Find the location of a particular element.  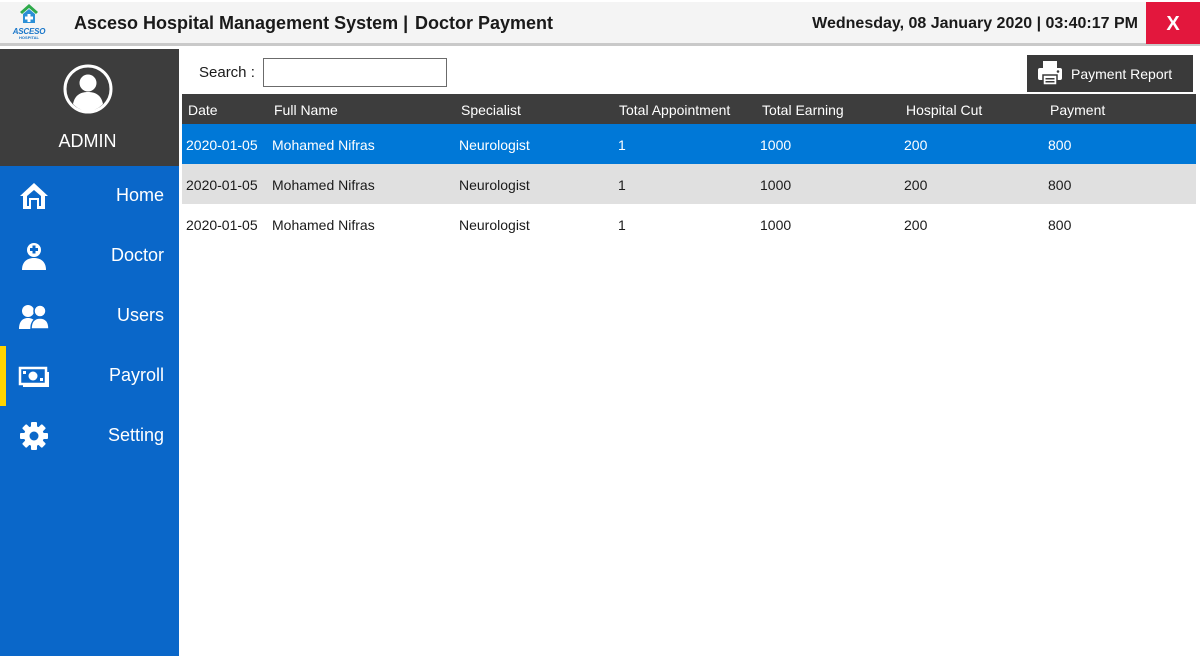

column-header-full-name: Full Name is located at coordinates (306, 110).